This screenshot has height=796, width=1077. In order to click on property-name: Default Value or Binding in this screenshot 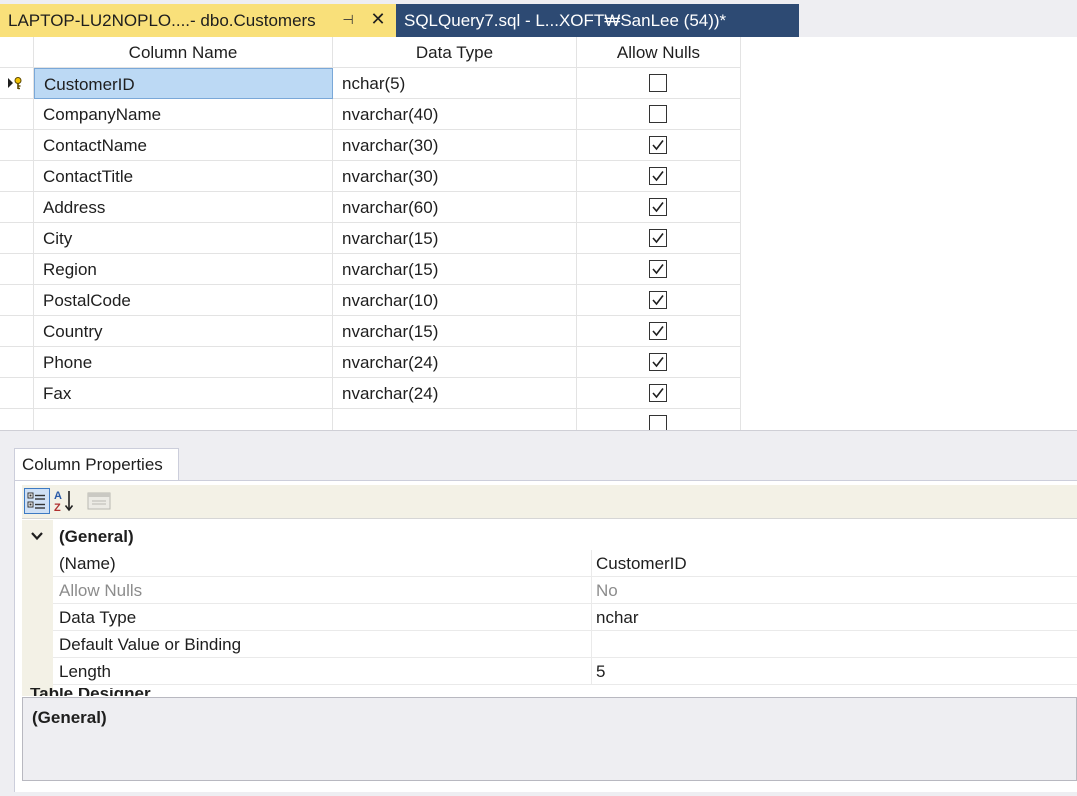, I will do `click(150, 644)`.